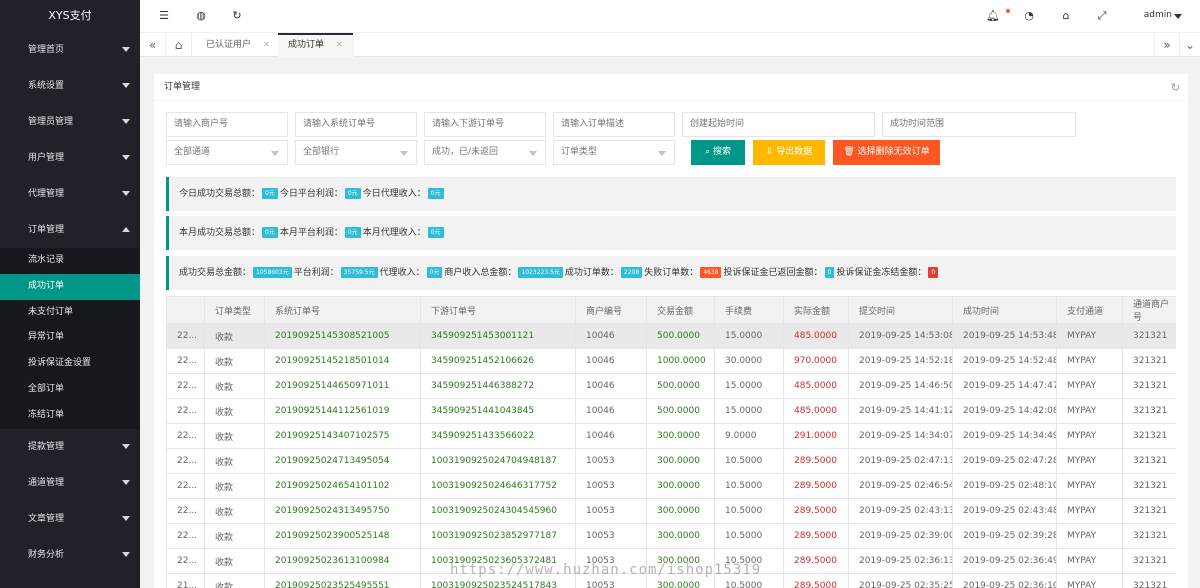 The width and height of the screenshot is (1200, 588). What do you see at coordinates (185, 310) in the screenshot?
I see `column-header` at bounding box center [185, 310].